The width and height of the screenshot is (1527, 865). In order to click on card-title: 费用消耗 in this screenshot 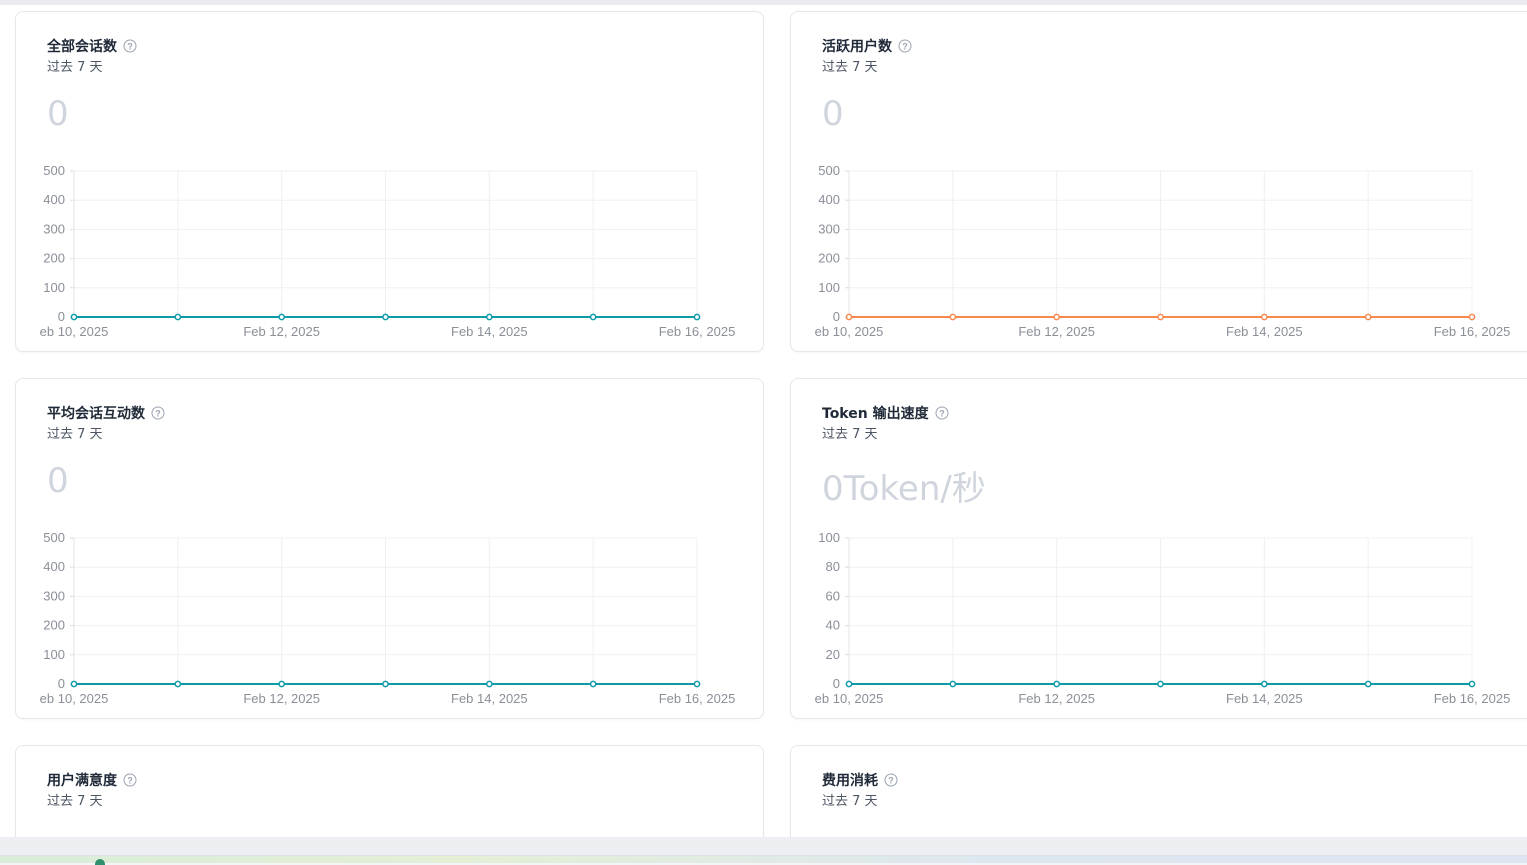, I will do `click(850, 781)`.